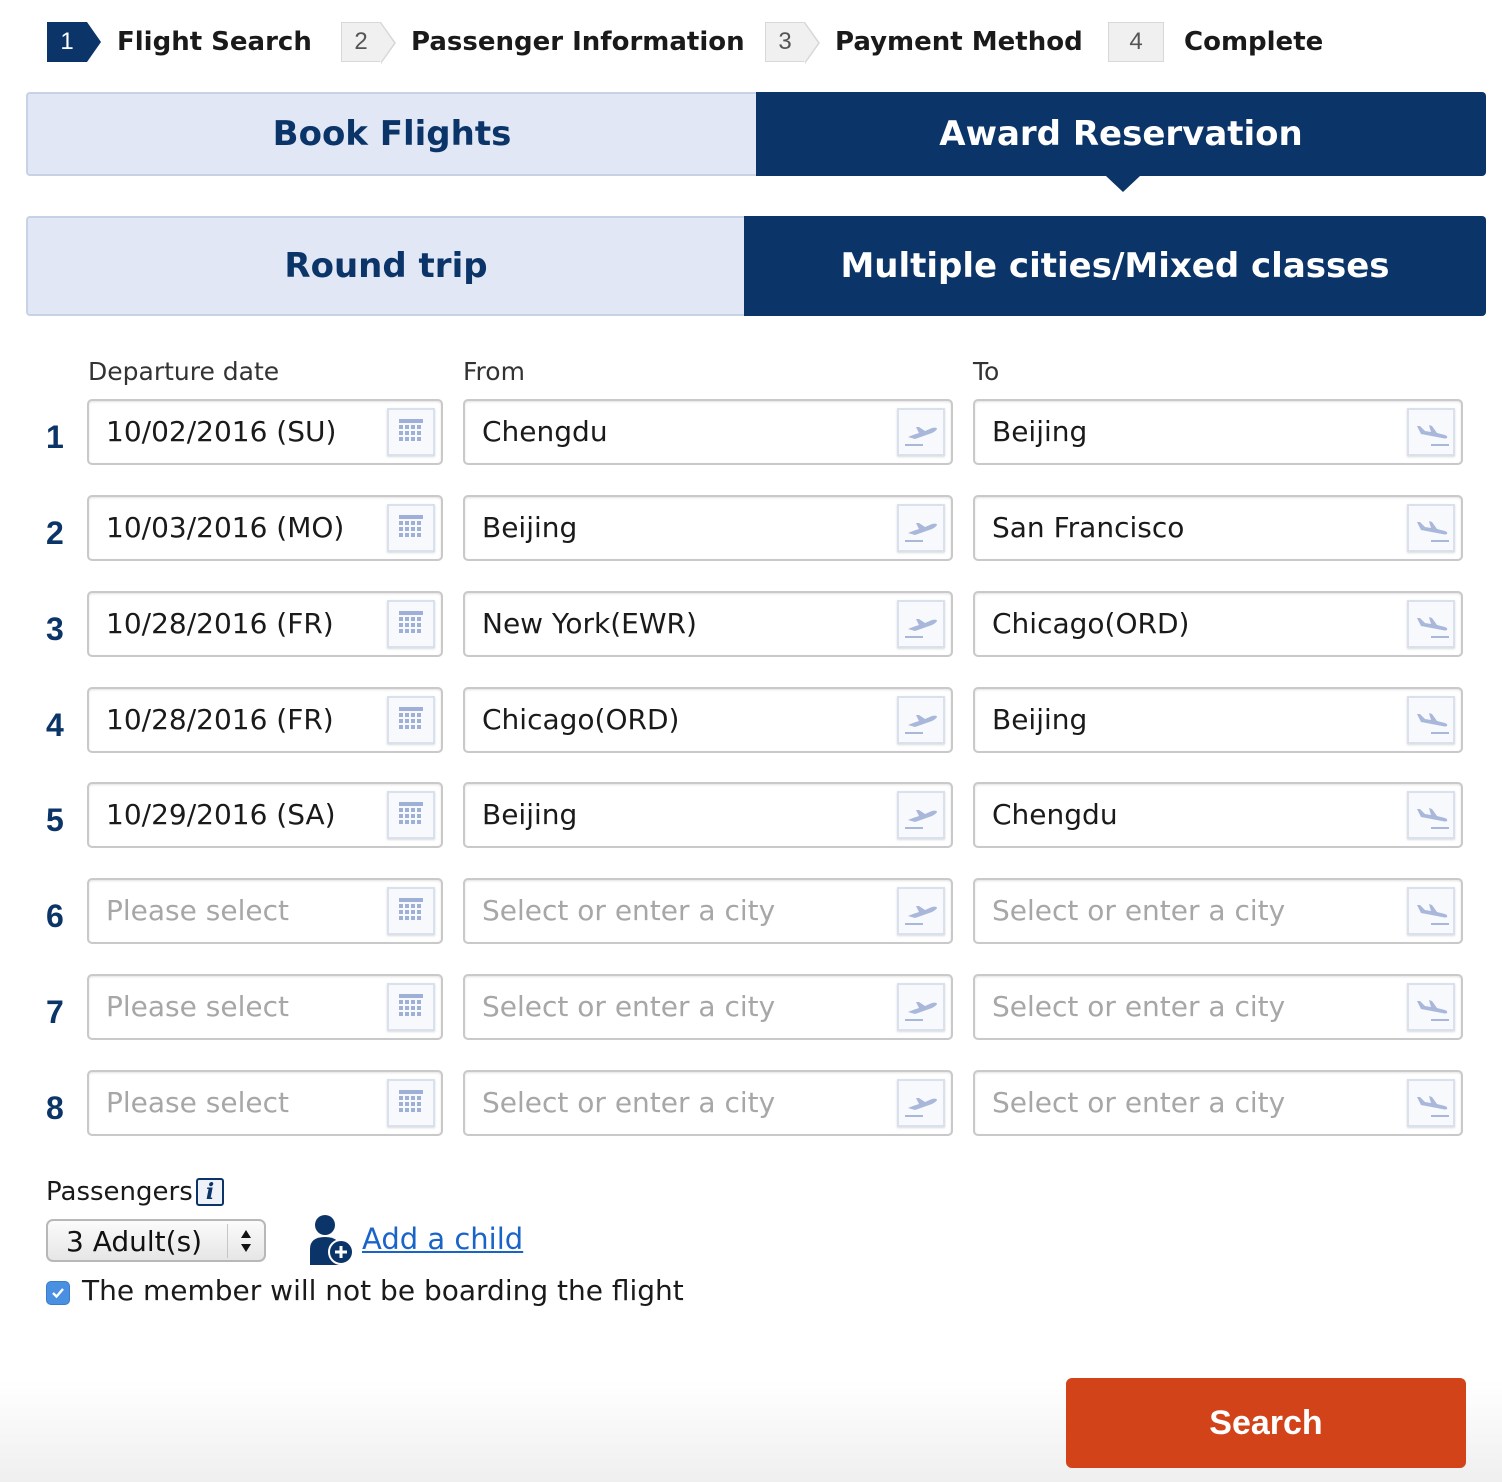 This screenshot has height=1482, width=1502. I want to click on from-city-input: Chengdu, so click(708, 432).